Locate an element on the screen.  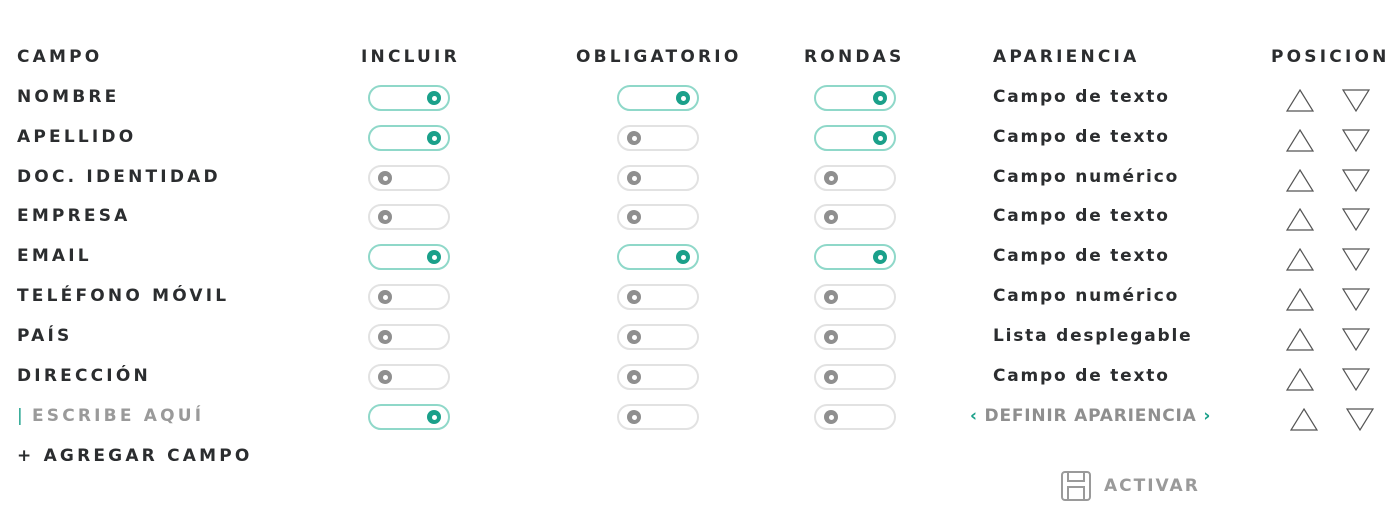
field-label: NOMBRE is located at coordinates (68, 97).